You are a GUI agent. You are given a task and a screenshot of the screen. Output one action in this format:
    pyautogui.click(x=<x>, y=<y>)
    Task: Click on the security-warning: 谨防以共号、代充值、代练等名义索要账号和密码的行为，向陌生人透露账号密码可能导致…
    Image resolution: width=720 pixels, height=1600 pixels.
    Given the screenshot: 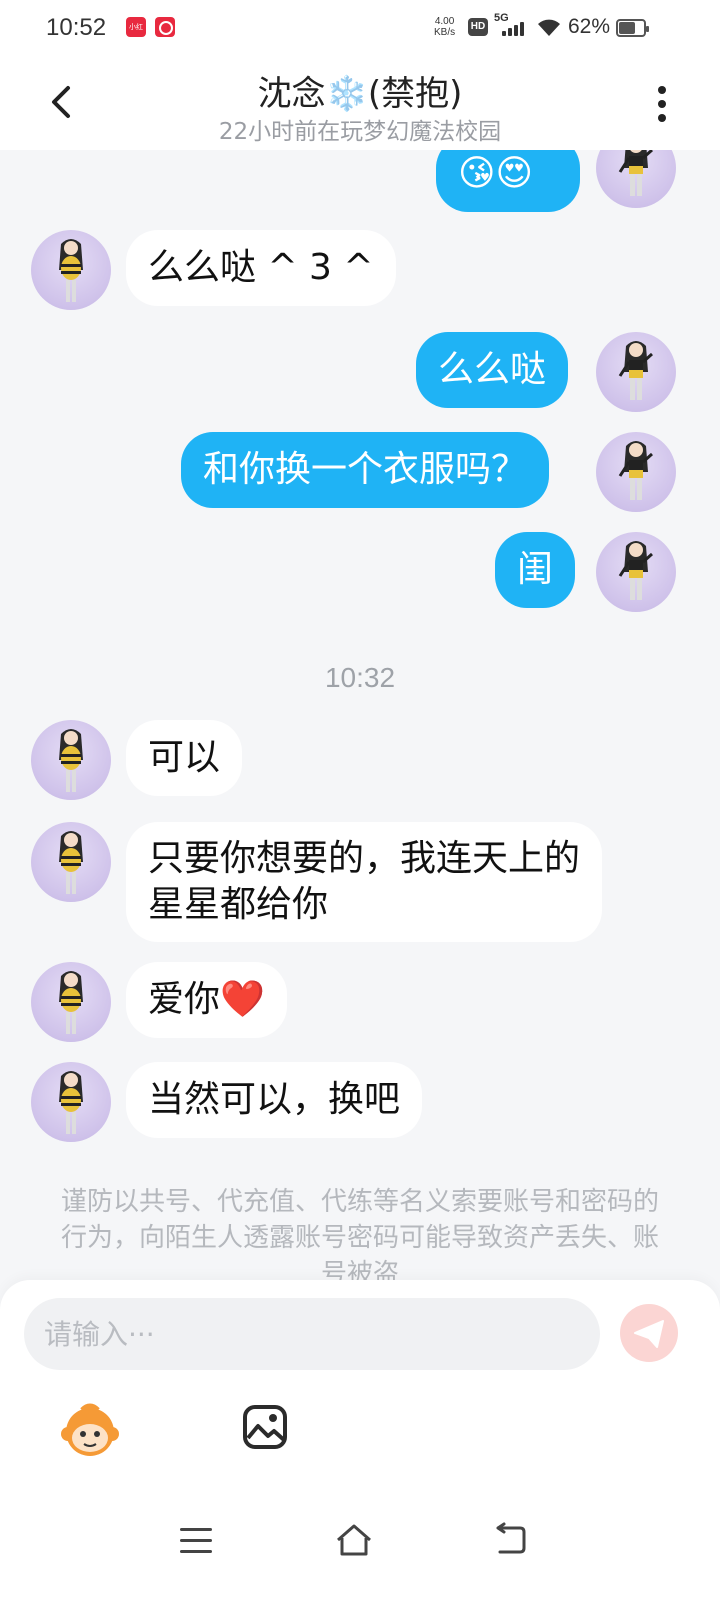 What is the action you would take?
    pyautogui.click(x=359, y=1233)
    